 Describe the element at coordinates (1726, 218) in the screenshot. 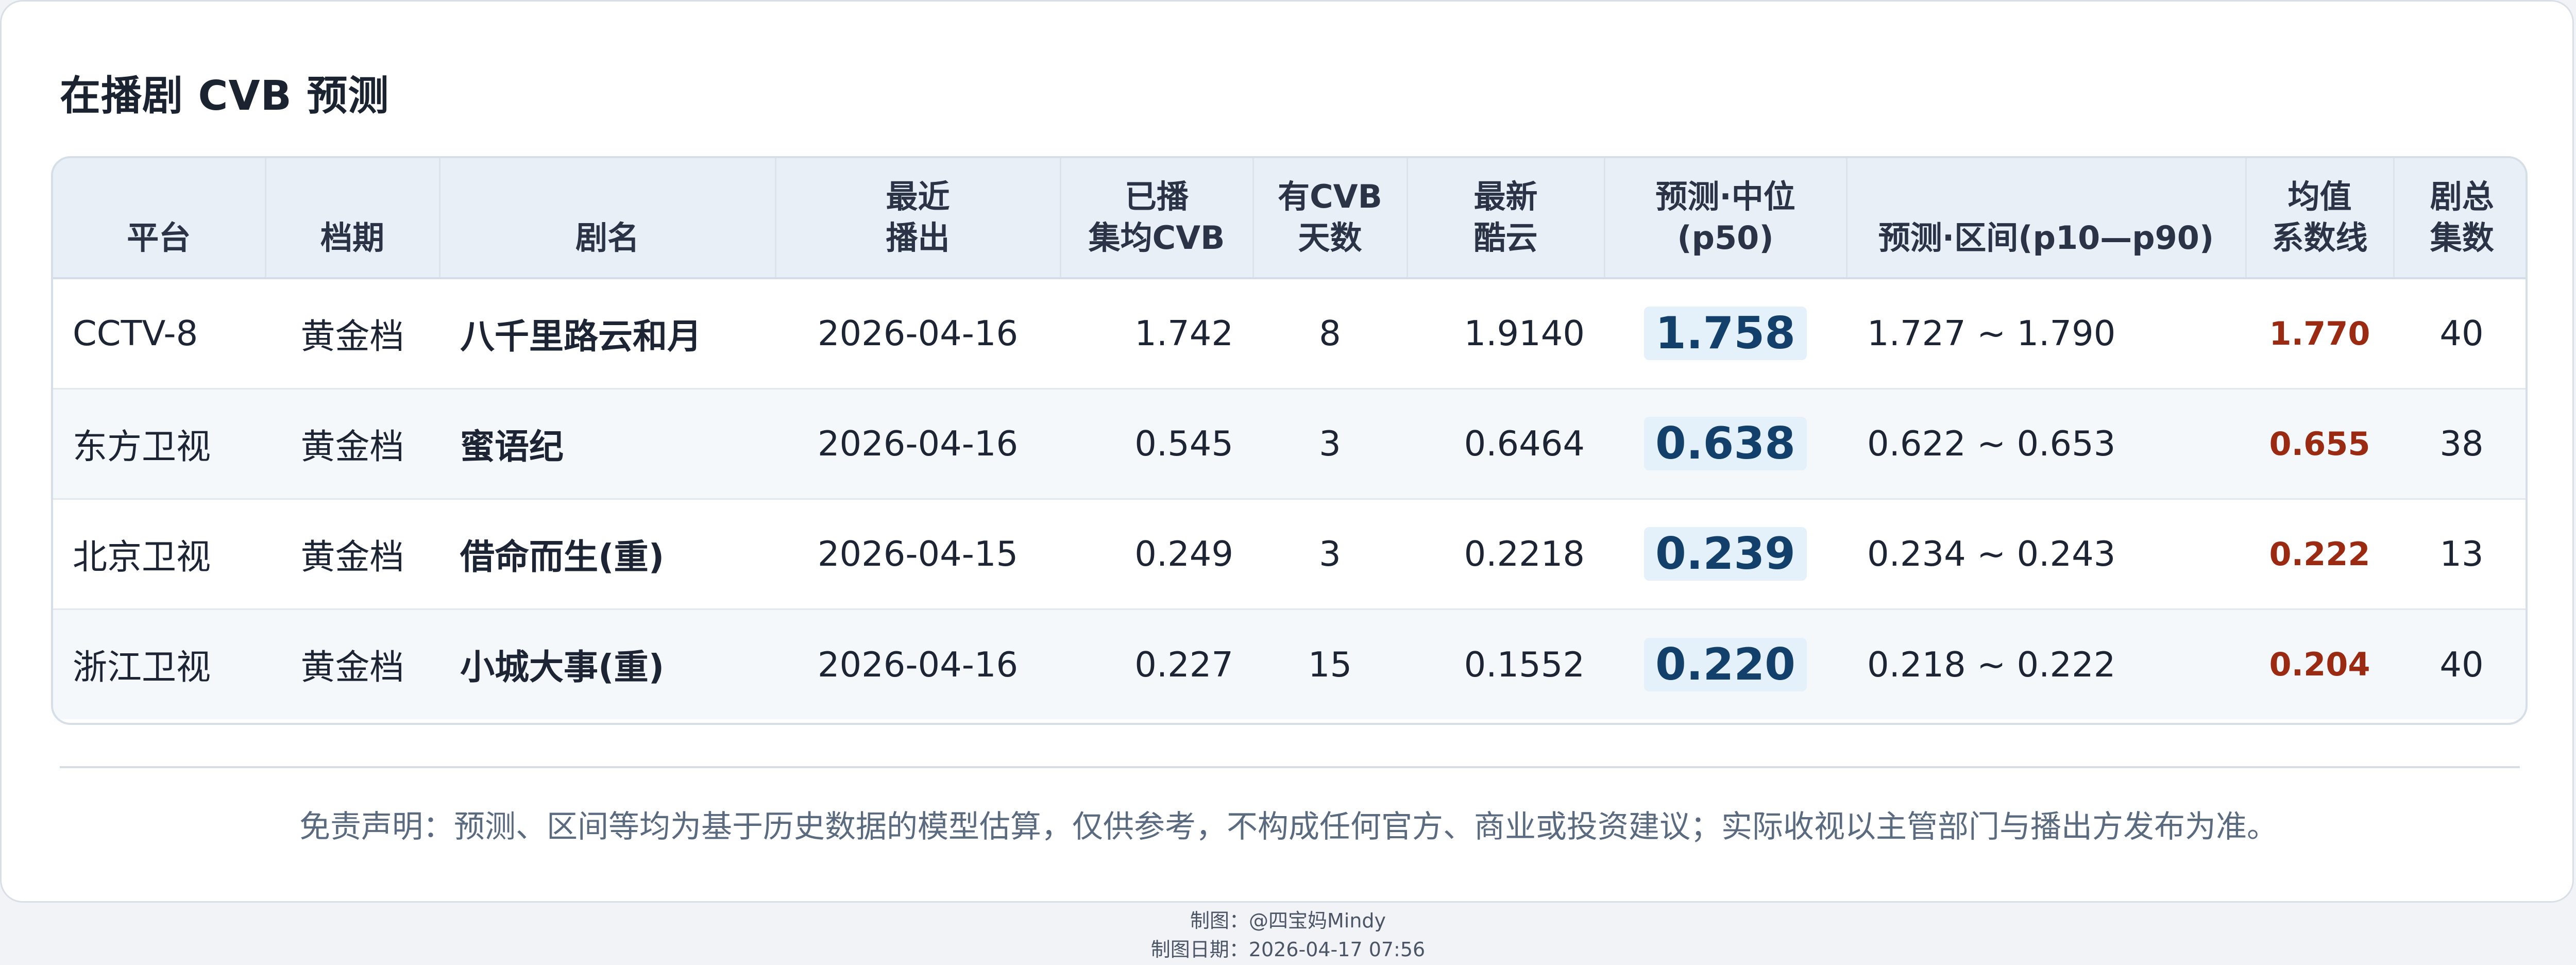

I see `column-header-p50: 预测·中位 (p50)` at that location.